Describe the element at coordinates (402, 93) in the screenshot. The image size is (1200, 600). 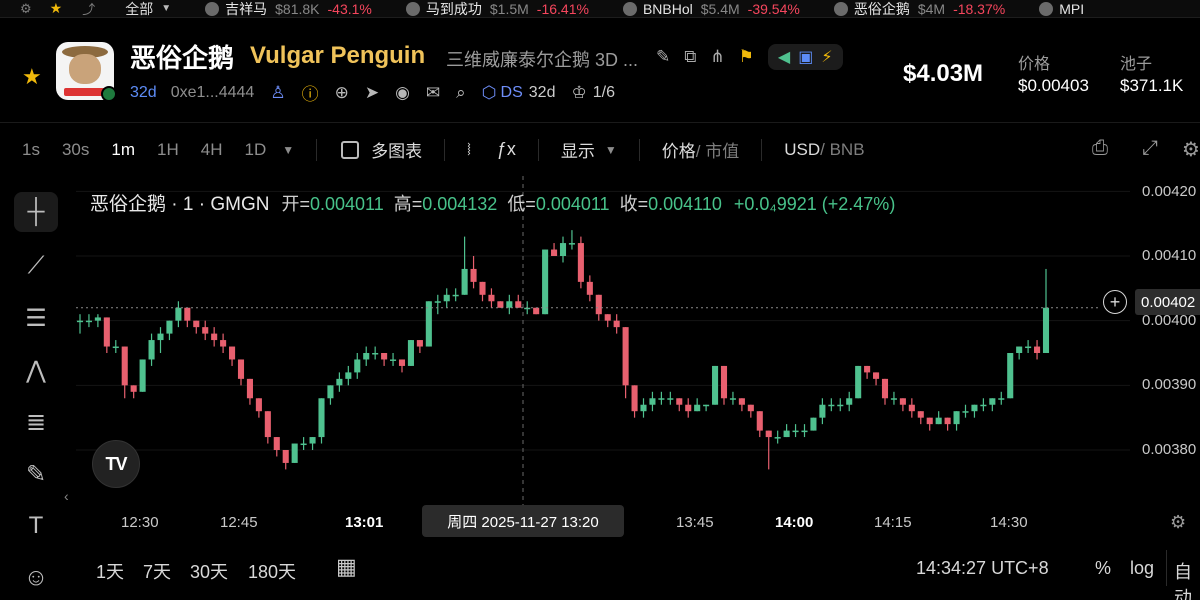
I see `chart-link-icon: ◉` at that location.